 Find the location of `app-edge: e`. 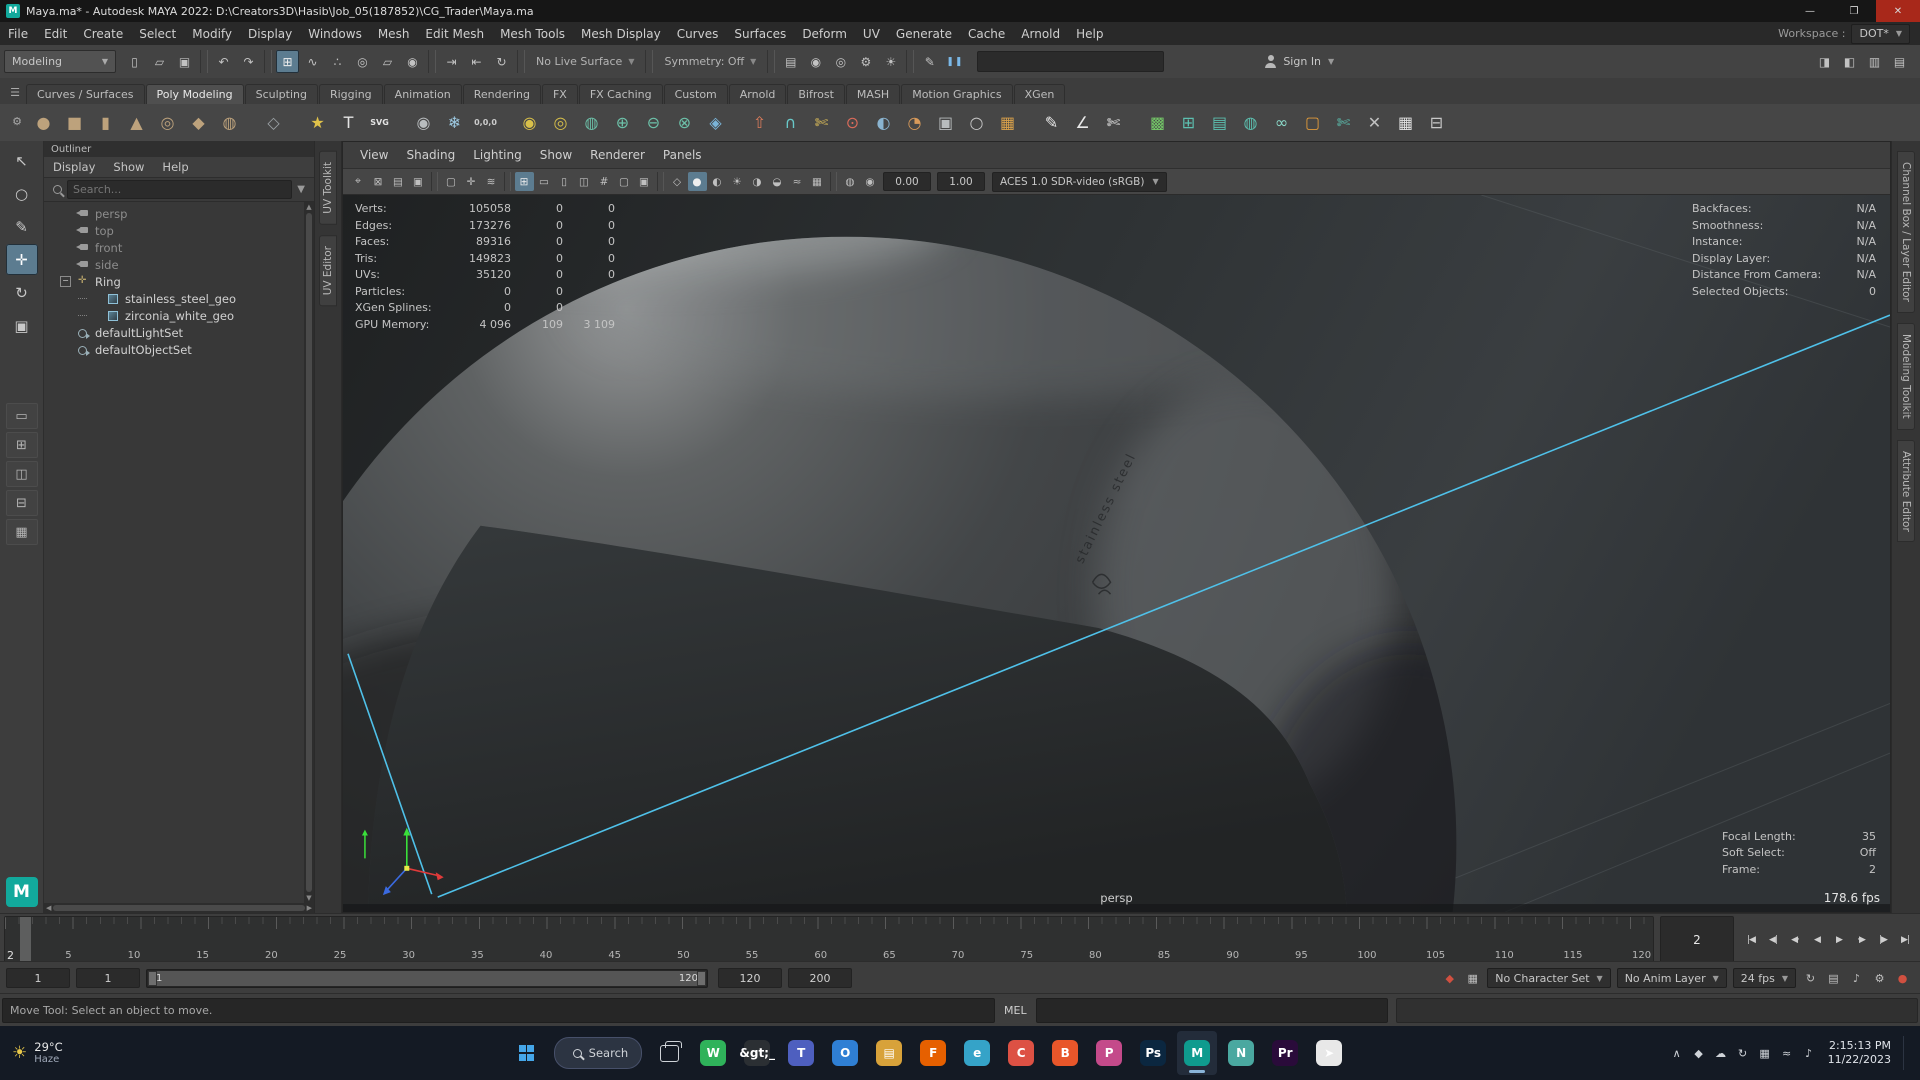

app-edge: e is located at coordinates (977, 1053).